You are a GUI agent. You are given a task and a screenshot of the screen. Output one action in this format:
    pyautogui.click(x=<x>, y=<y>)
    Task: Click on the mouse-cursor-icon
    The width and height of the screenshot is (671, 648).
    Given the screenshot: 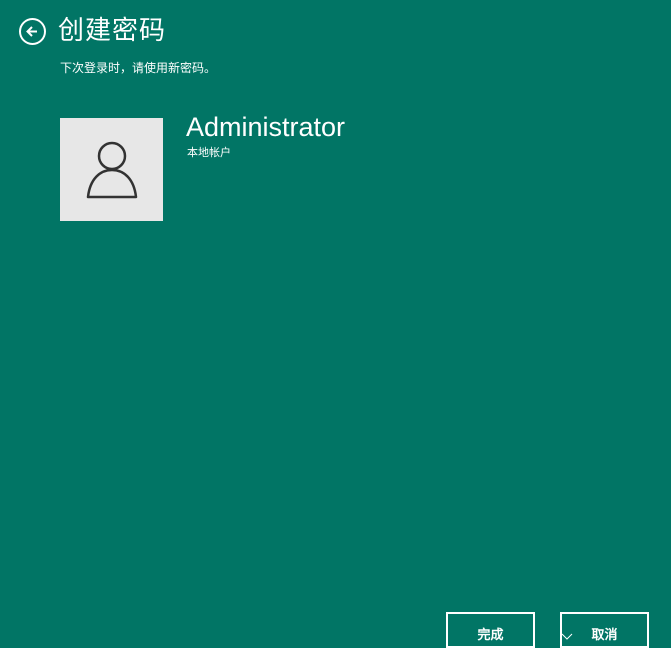 What is the action you would take?
    pyautogui.click(x=567, y=636)
    